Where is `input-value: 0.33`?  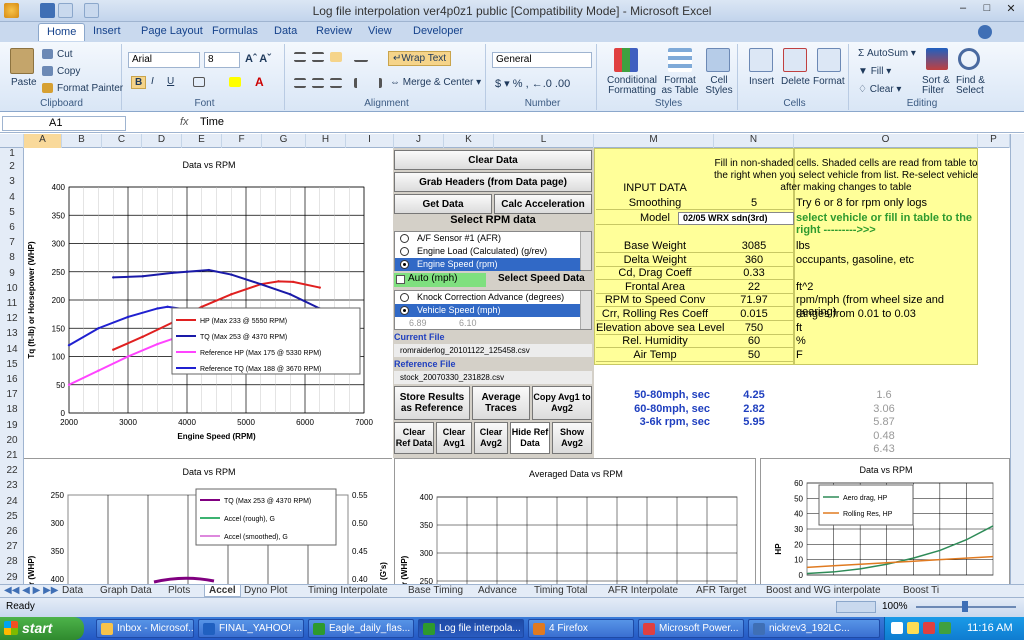
input-value: 0.33 is located at coordinates (754, 274).